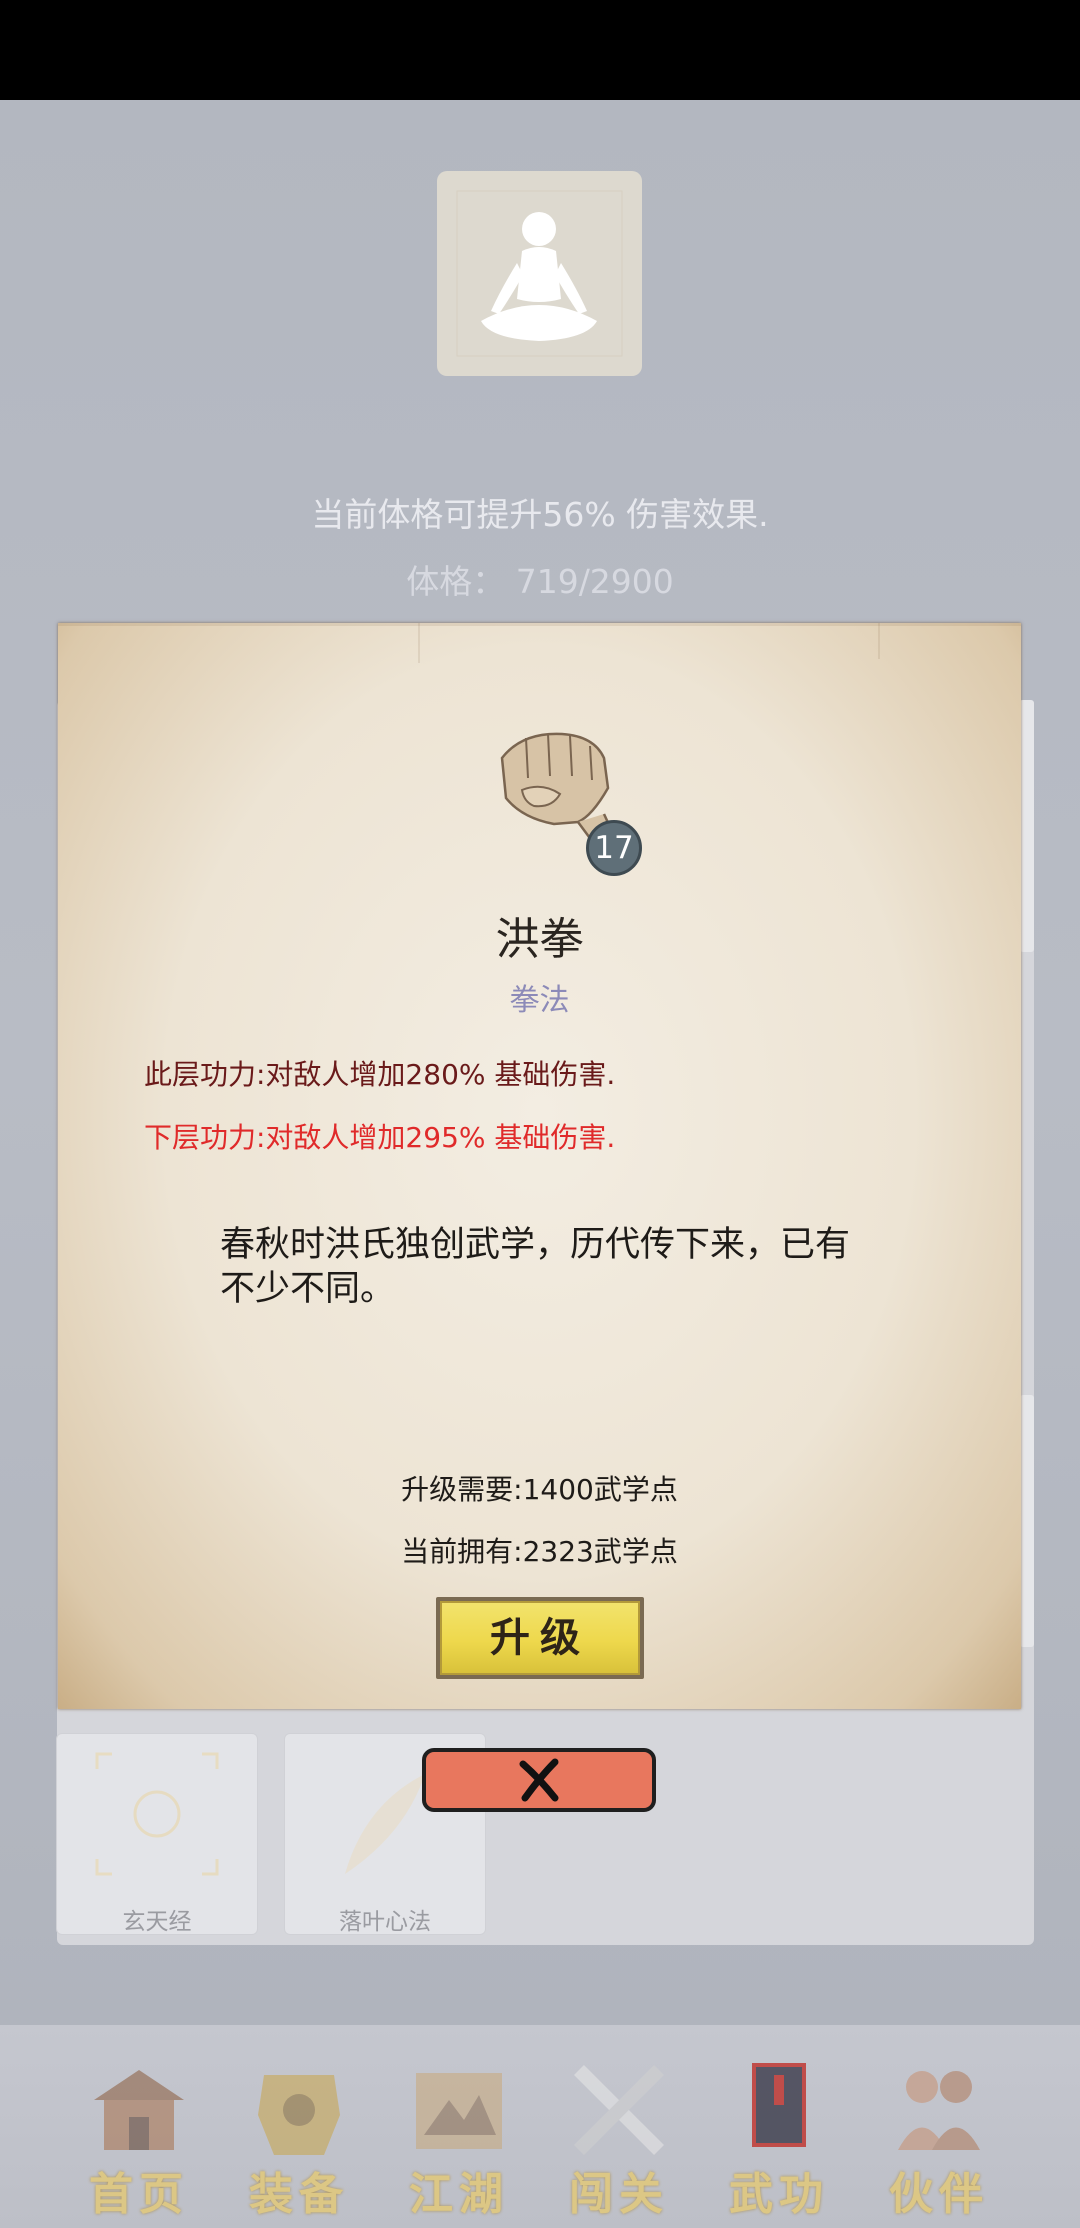 Image resolution: width=1080 pixels, height=2228 pixels. What do you see at coordinates (619, 2194) in the screenshot?
I see `nav-label: 闯关` at bounding box center [619, 2194].